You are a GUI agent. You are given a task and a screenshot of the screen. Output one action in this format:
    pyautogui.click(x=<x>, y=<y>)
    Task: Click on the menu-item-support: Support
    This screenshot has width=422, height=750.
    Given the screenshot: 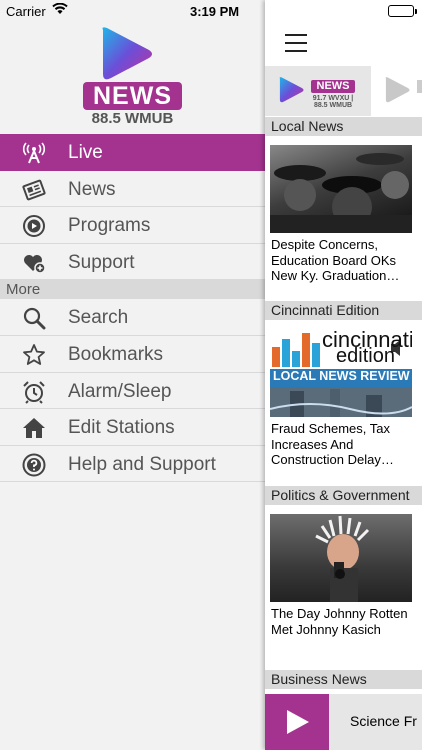 What is the action you would take?
    pyautogui.click(x=132, y=262)
    